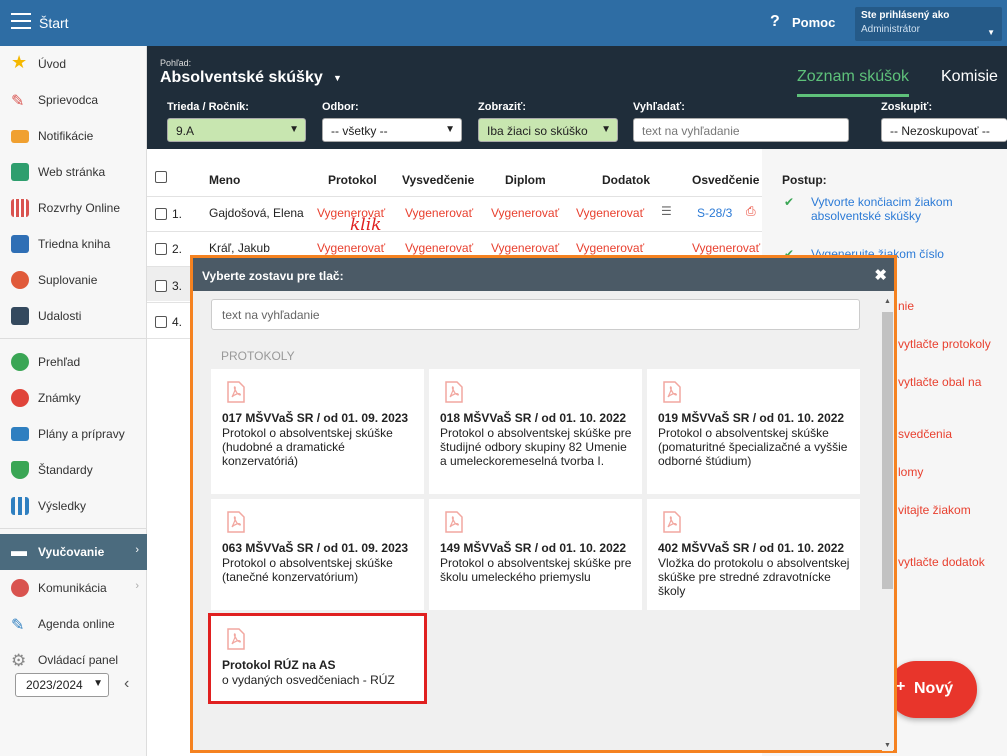 The height and width of the screenshot is (756, 1007). What do you see at coordinates (714, 213) in the screenshot?
I see `osvedcenie-number: S-28/3` at bounding box center [714, 213].